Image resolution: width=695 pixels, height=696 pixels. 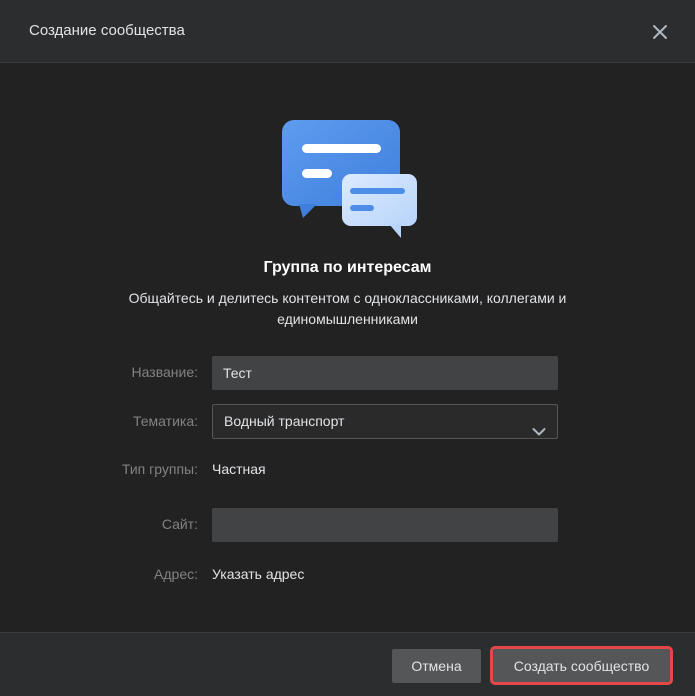 What do you see at coordinates (385, 373) in the screenshot?
I see `name-input` at bounding box center [385, 373].